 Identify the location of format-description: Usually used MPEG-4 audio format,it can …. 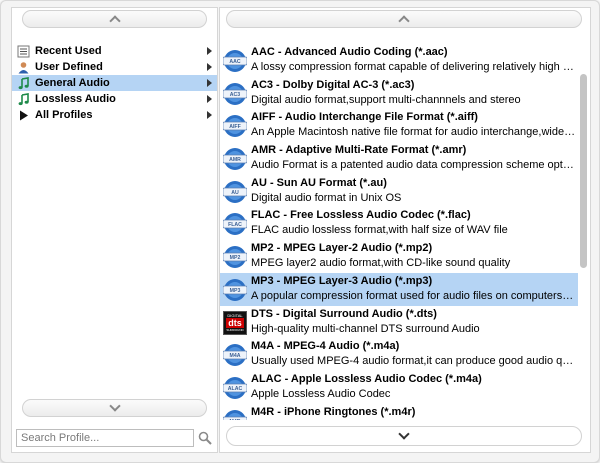
(413, 361).